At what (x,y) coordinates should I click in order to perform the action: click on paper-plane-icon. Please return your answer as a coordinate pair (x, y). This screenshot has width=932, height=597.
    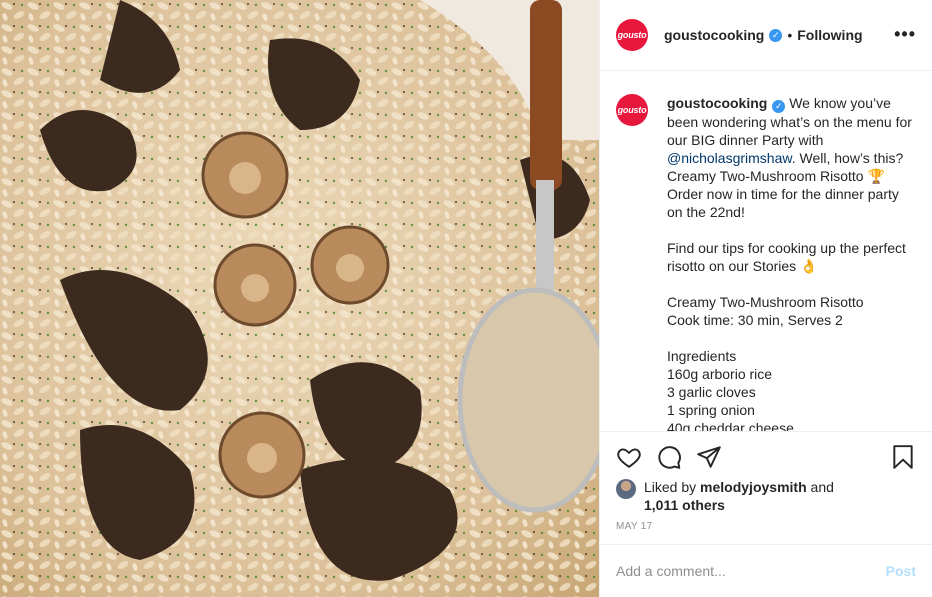
    Looking at the image, I should click on (709, 457).